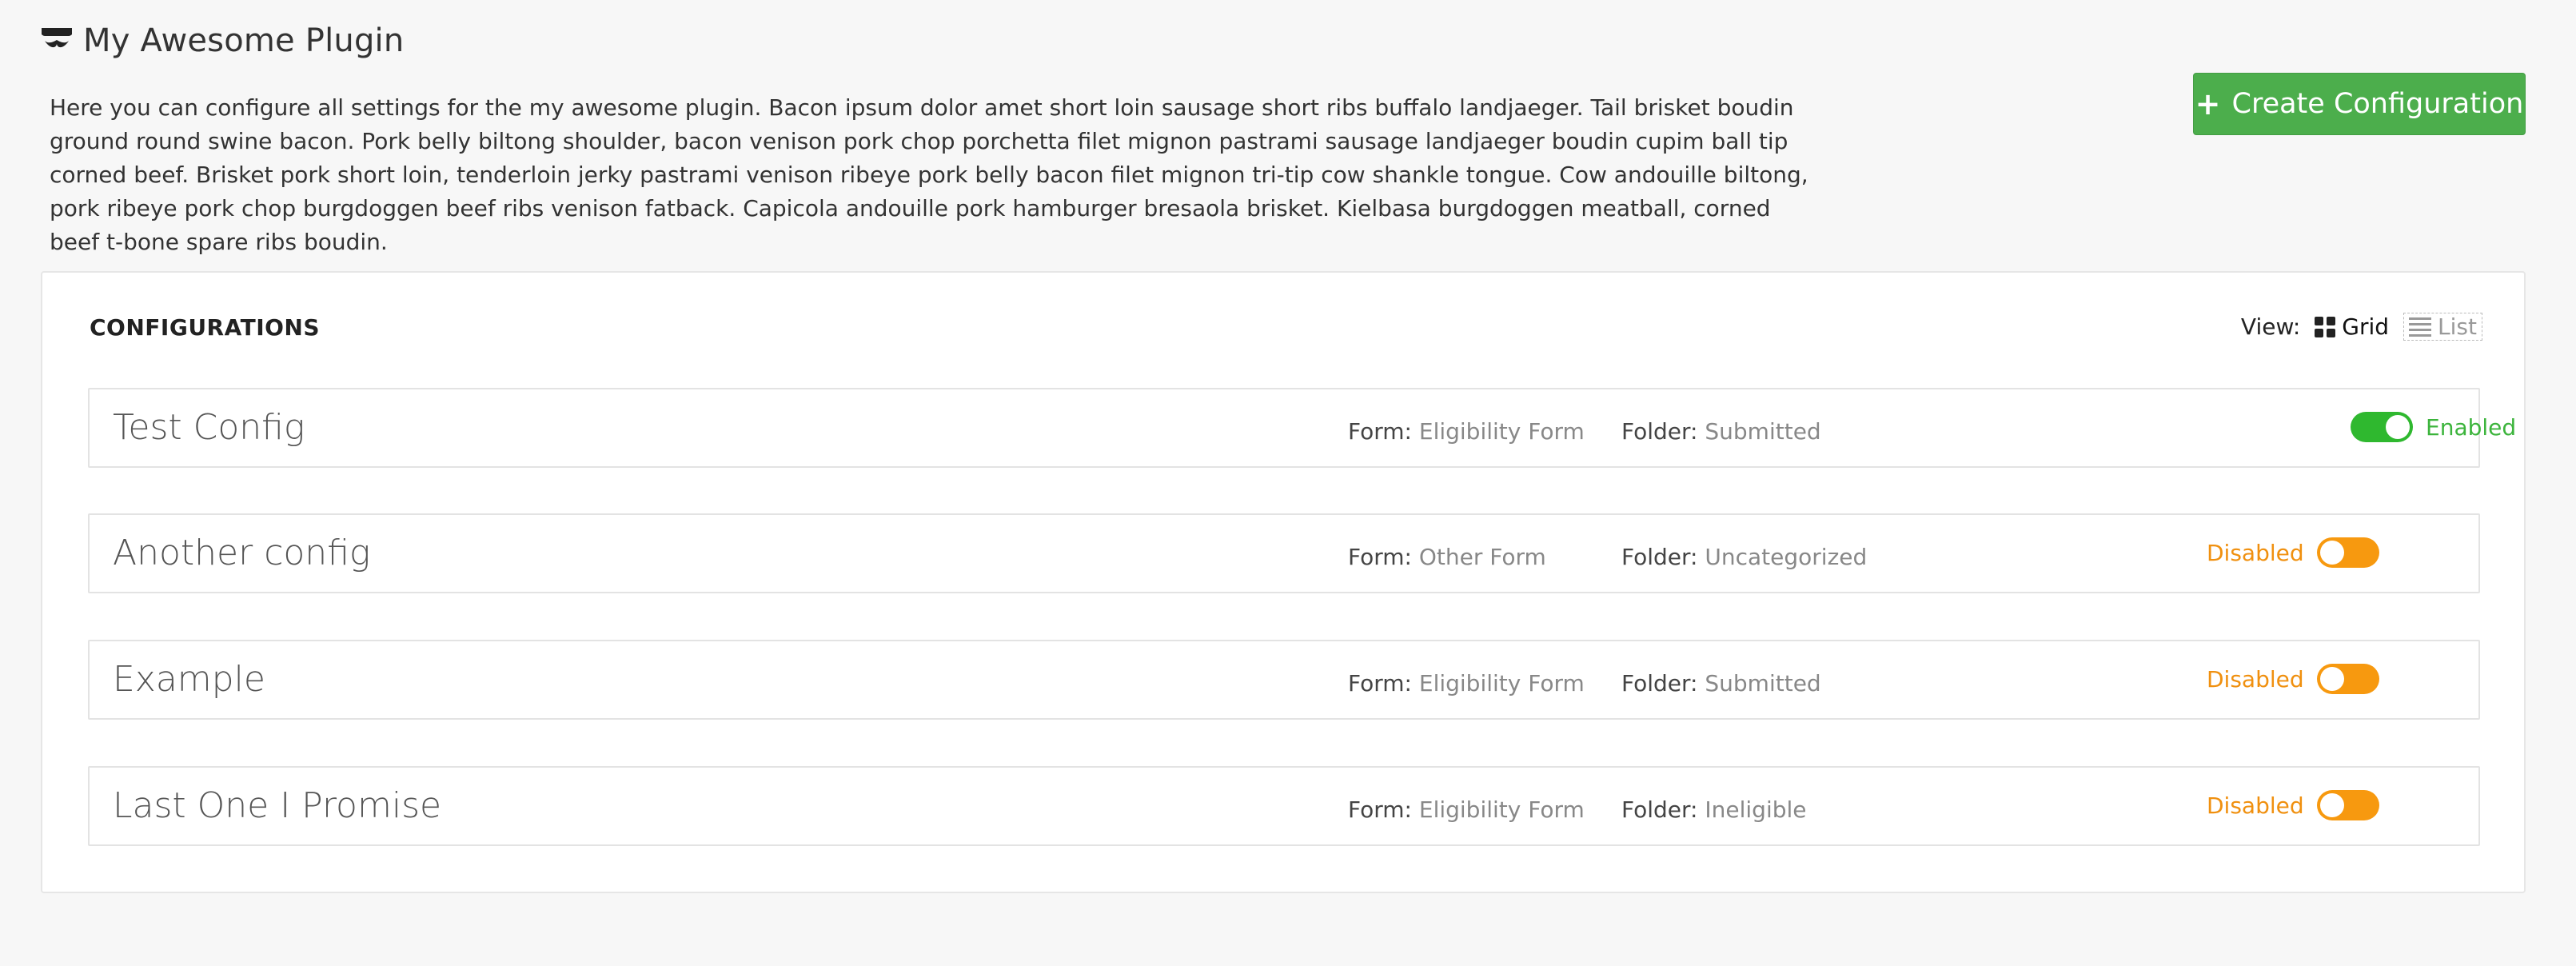 The image size is (2576, 966). What do you see at coordinates (57, 38) in the screenshot?
I see `mustache-logo-icon` at bounding box center [57, 38].